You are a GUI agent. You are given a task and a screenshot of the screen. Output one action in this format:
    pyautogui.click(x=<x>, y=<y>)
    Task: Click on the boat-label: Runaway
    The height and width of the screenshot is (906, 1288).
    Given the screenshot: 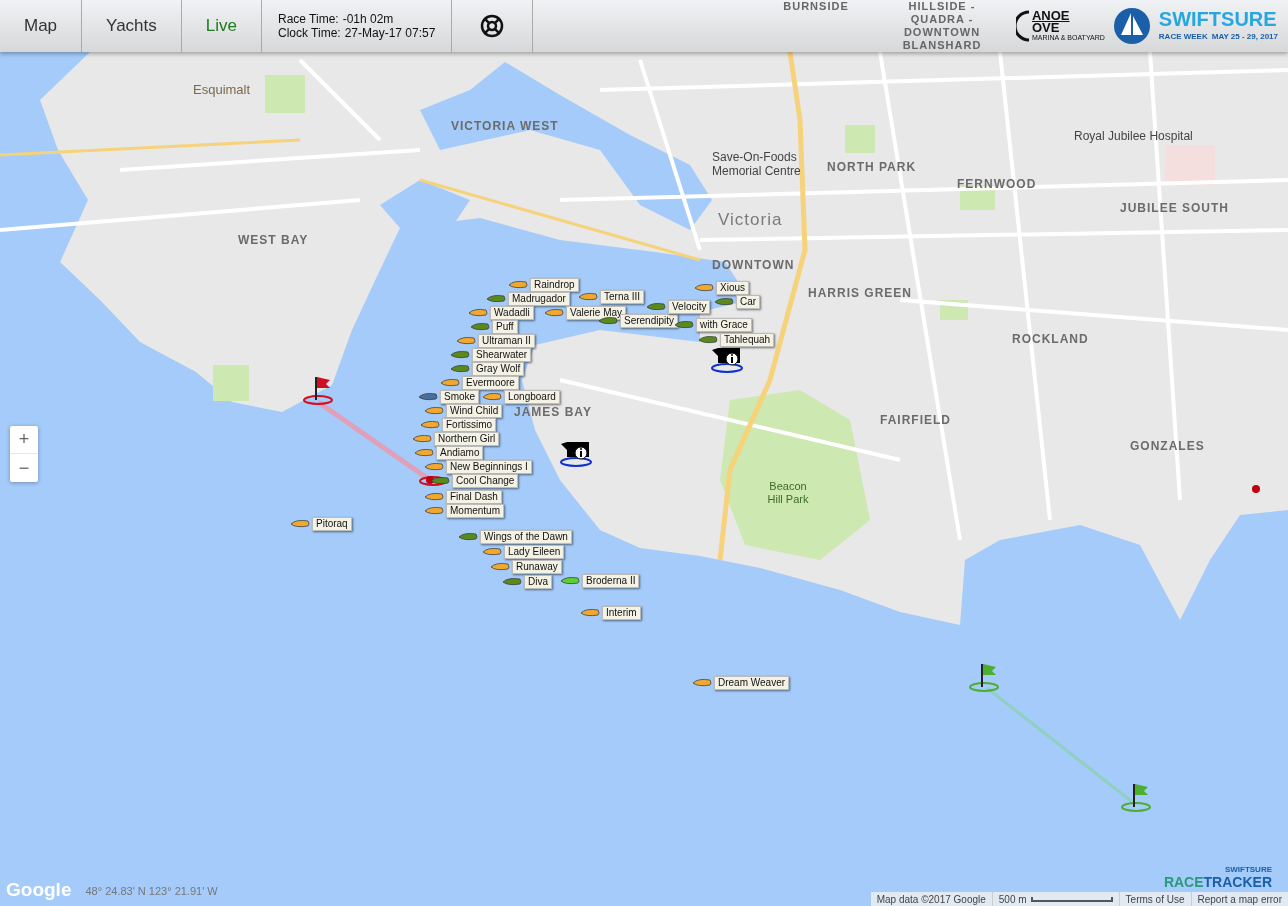 What is the action you would take?
    pyautogui.click(x=537, y=567)
    